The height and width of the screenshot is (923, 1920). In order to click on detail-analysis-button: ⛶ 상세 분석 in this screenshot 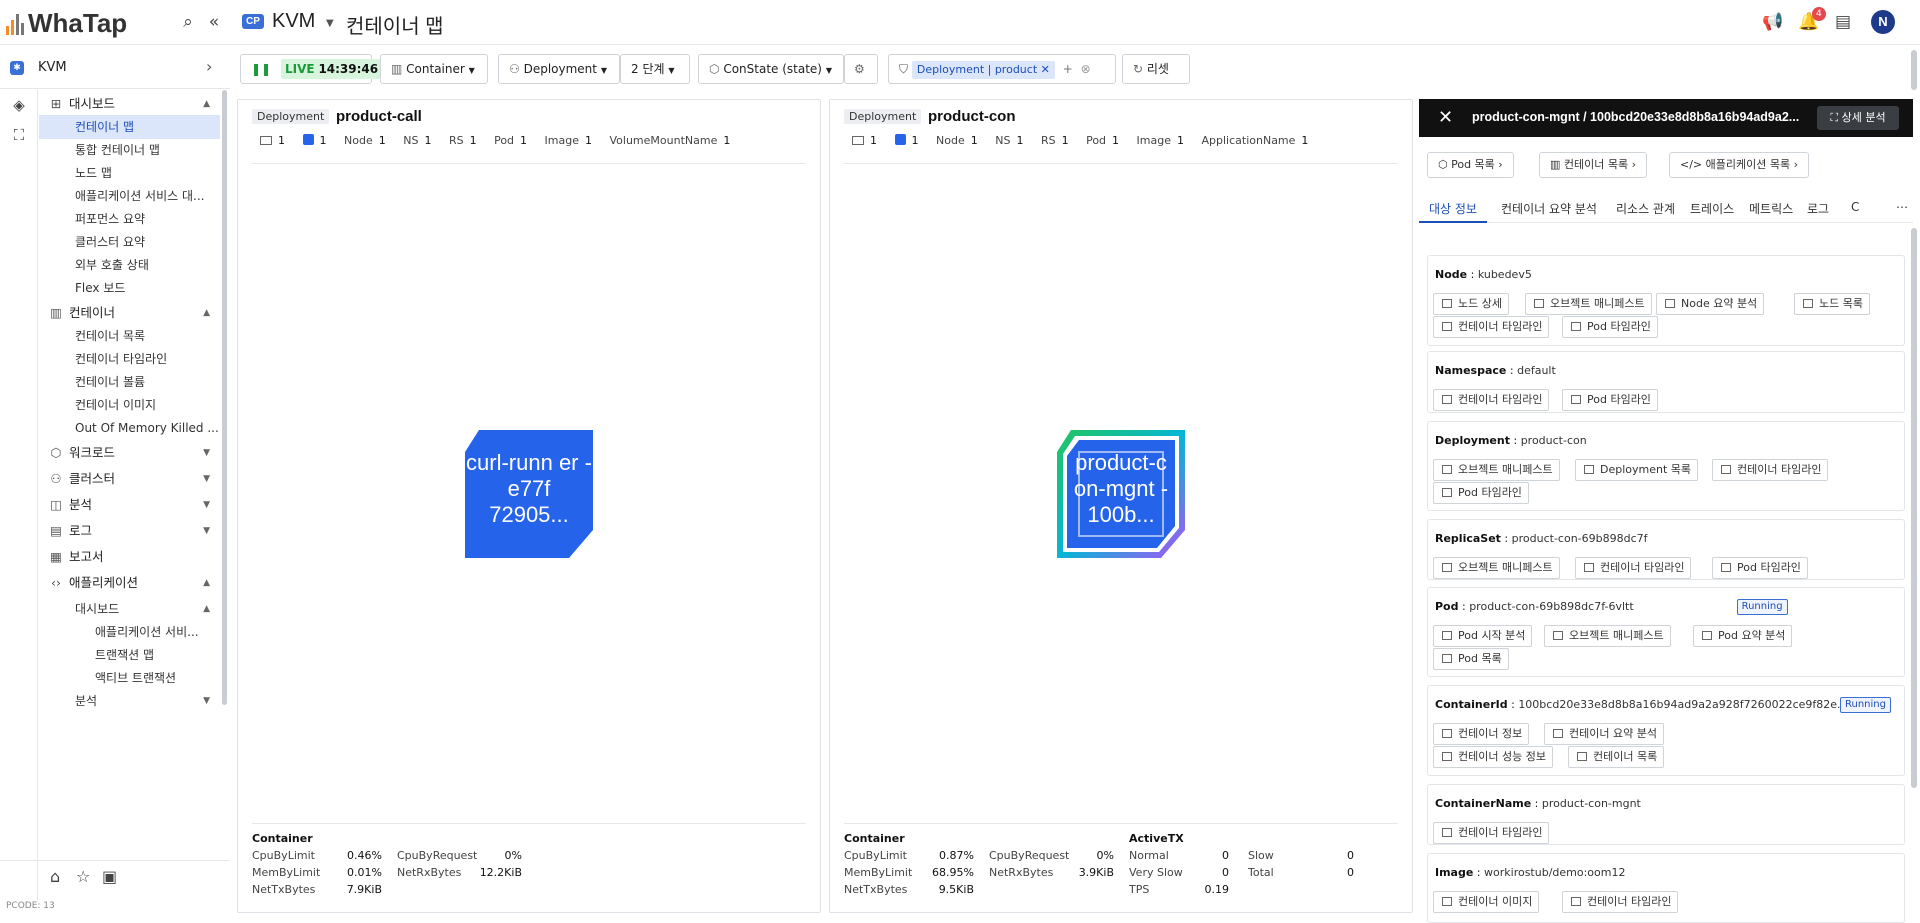, I will do `click(1858, 118)`.